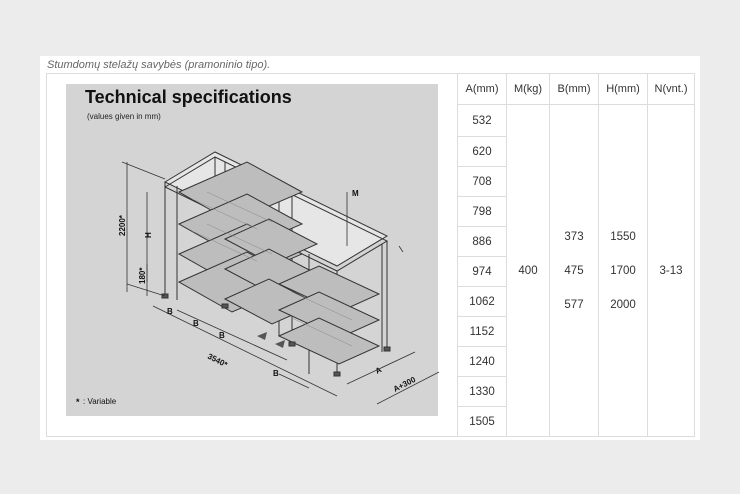 The height and width of the screenshot is (494, 740). Describe the element at coordinates (482, 89) in the screenshot. I see `header-a: A(mm)` at that location.